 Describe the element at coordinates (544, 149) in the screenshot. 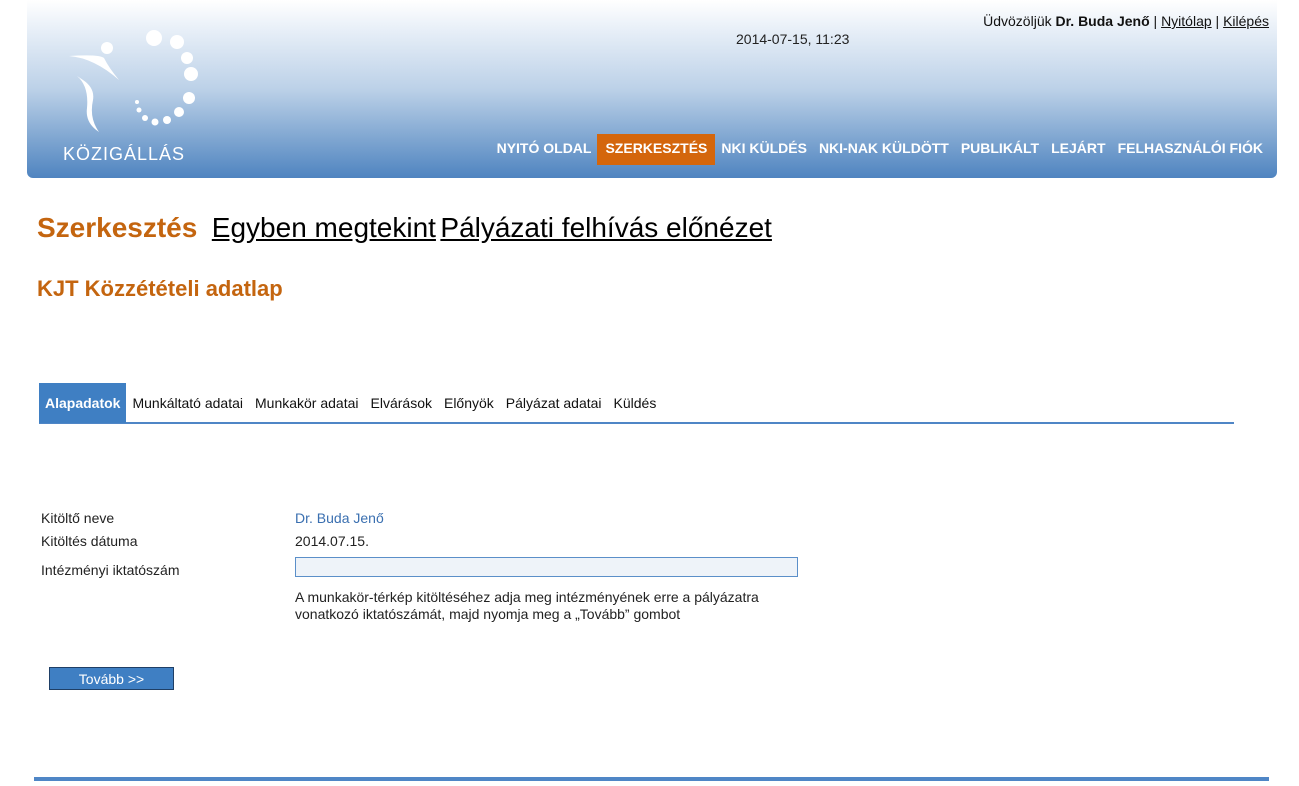

I see `nav-item-home: NYITÓ OLDAL` at that location.